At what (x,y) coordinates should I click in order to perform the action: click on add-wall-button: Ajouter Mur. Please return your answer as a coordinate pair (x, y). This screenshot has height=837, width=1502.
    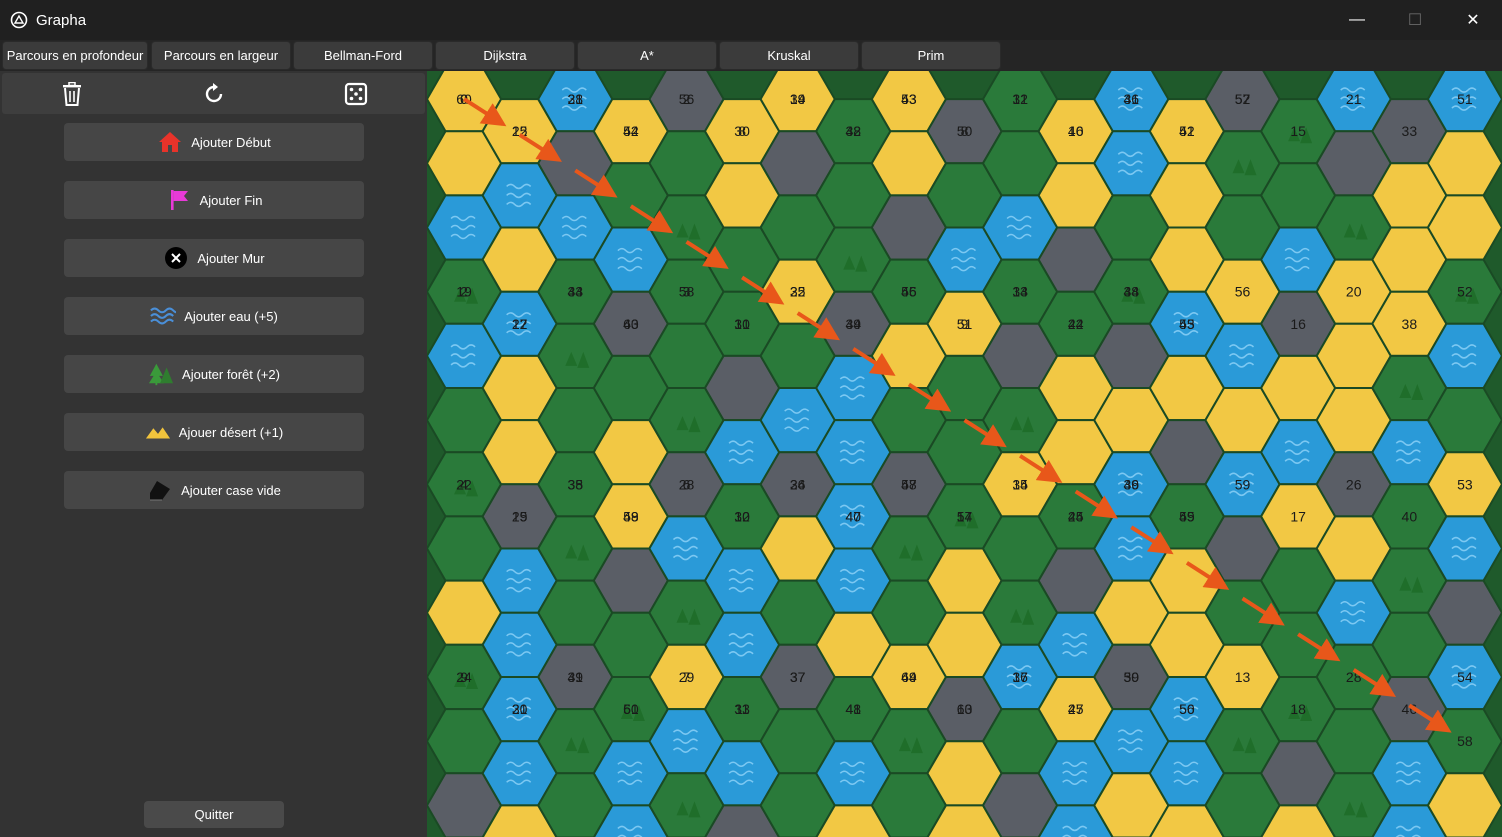
    Looking at the image, I should click on (214, 258).